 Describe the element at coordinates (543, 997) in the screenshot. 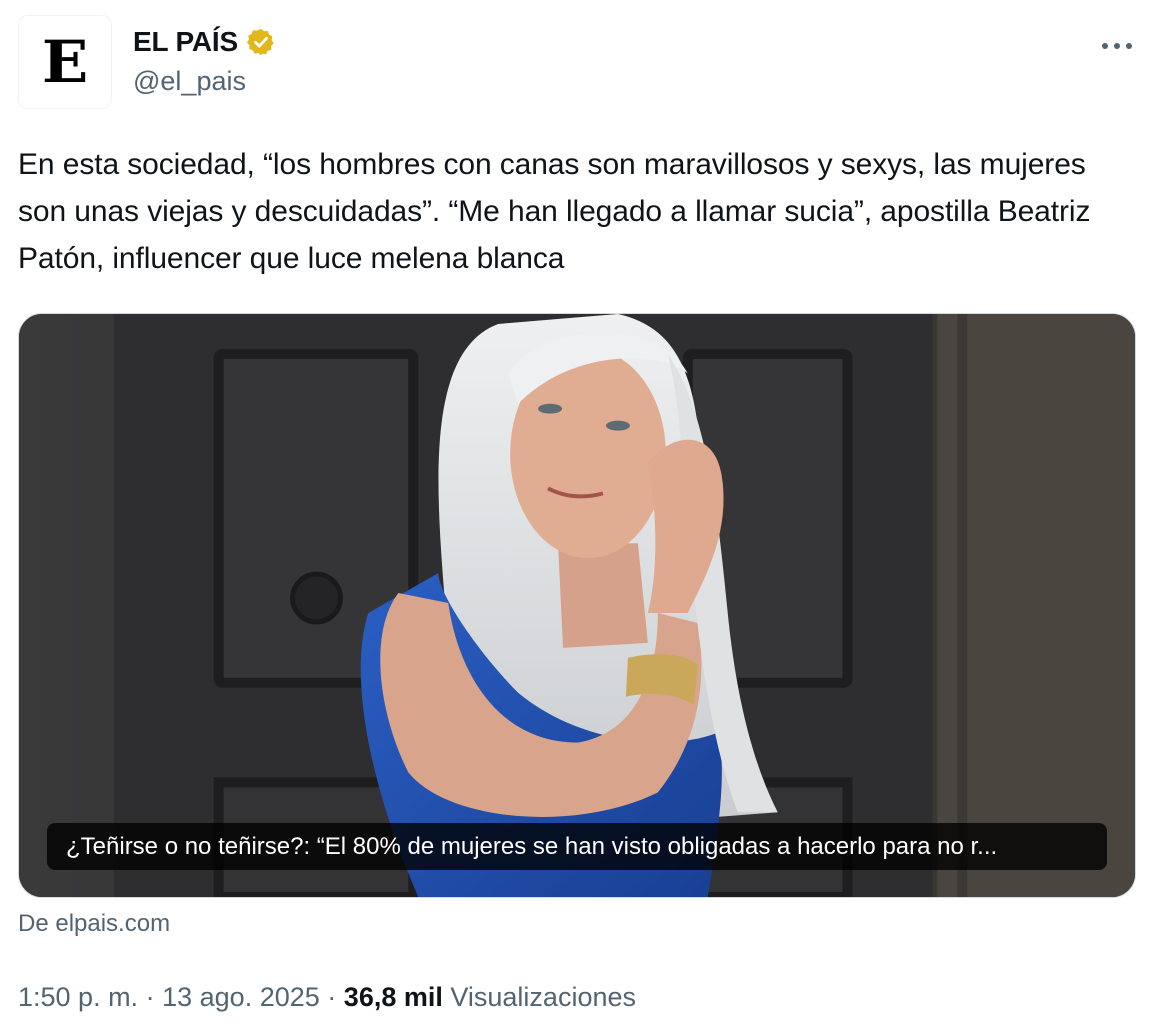

I see `views-label: Visualizaciones` at that location.